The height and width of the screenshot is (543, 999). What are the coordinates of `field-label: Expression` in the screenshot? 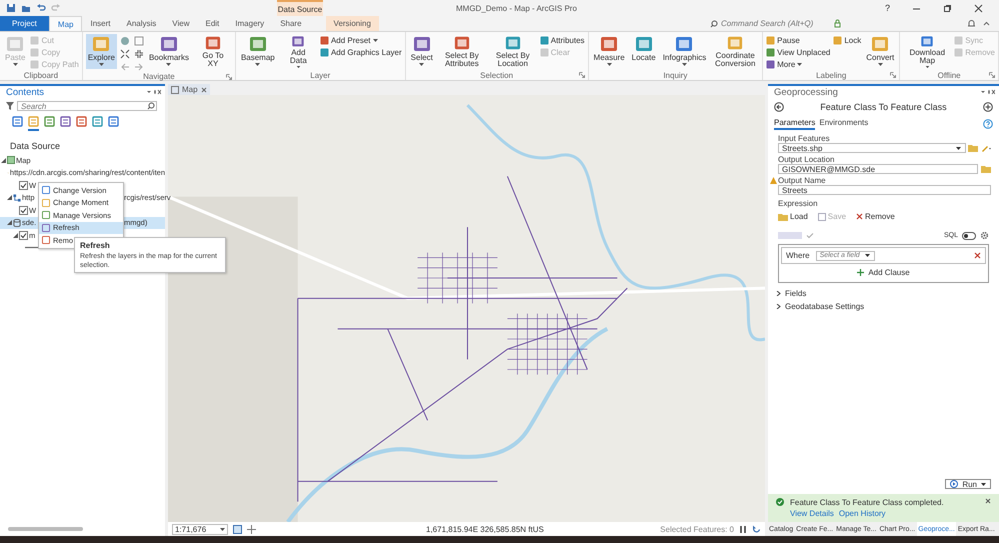 It's located at (798, 204).